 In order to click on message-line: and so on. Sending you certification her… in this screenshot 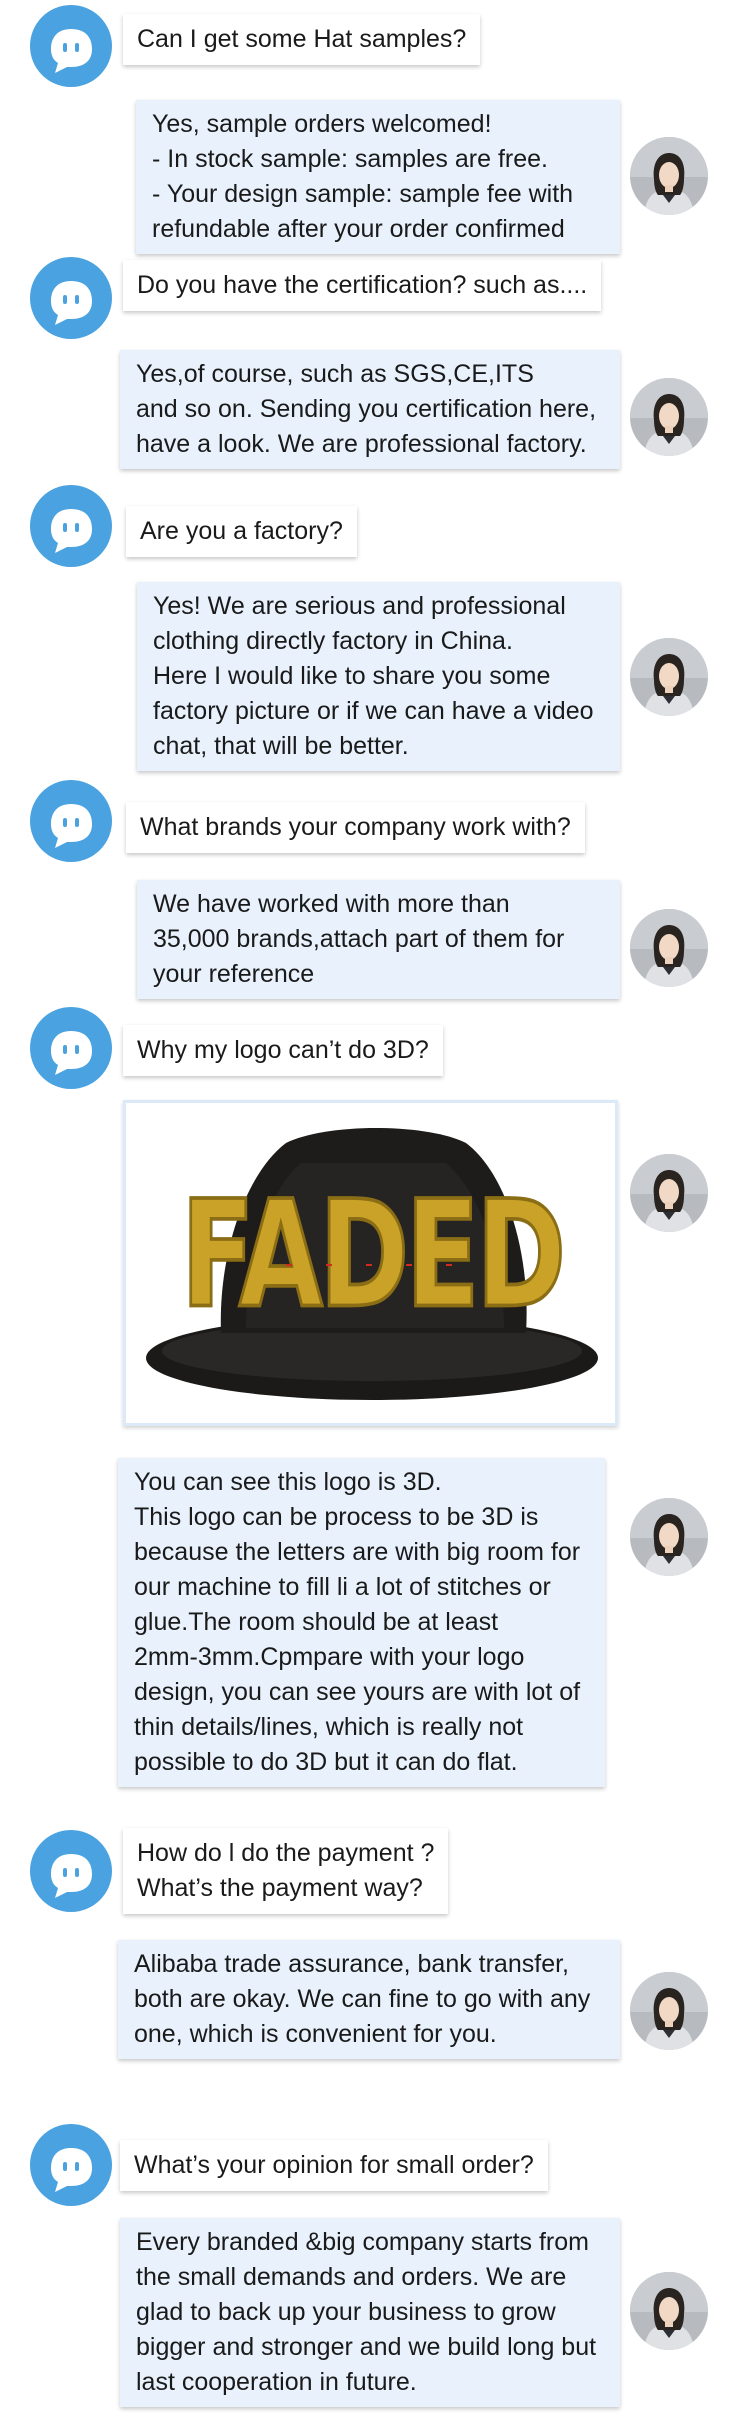, I will do `click(366, 409)`.